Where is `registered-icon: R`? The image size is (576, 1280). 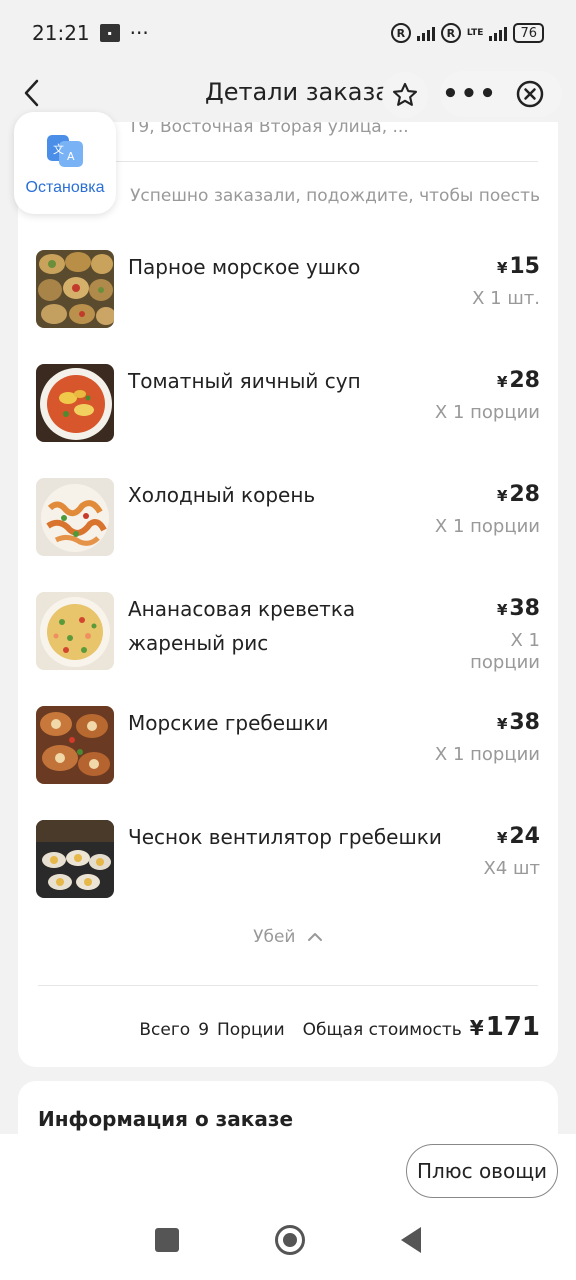 registered-icon: R is located at coordinates (400, 33).